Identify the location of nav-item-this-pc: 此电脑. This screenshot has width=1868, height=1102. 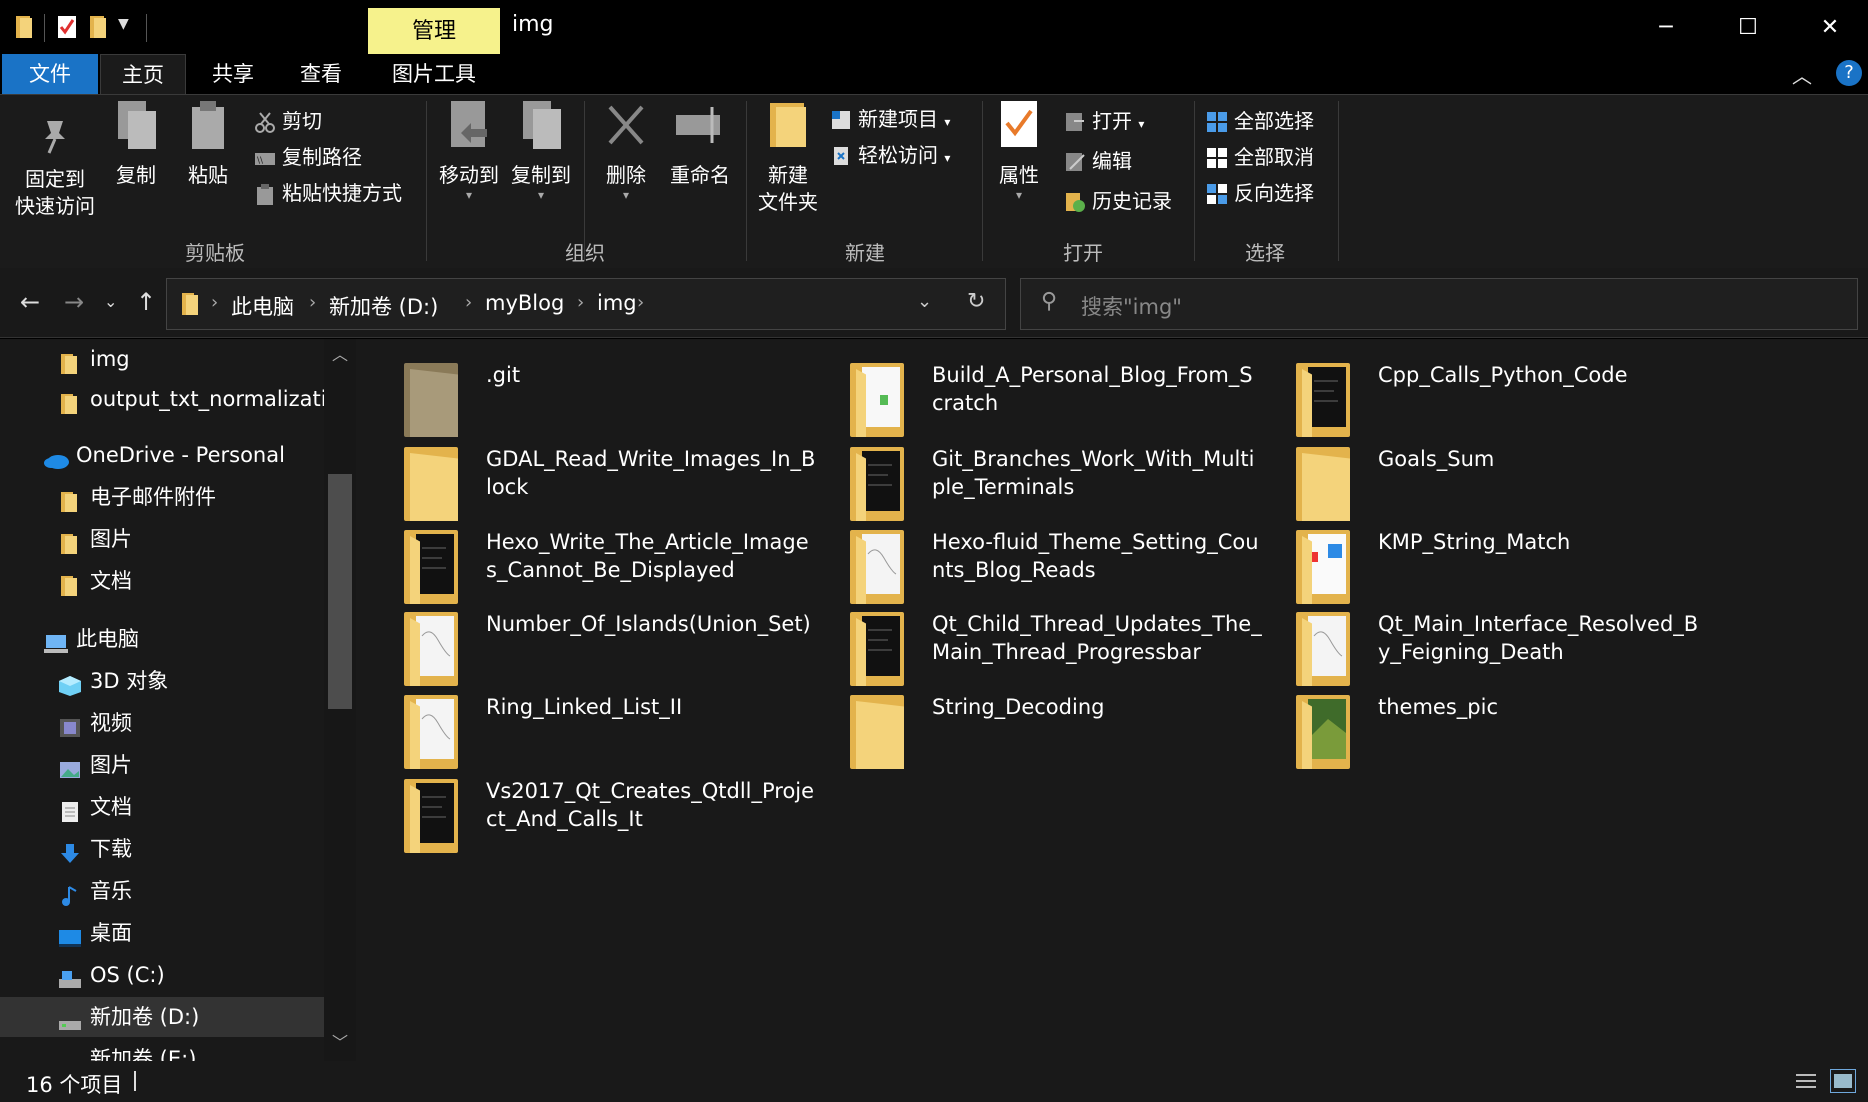
(162, 639).